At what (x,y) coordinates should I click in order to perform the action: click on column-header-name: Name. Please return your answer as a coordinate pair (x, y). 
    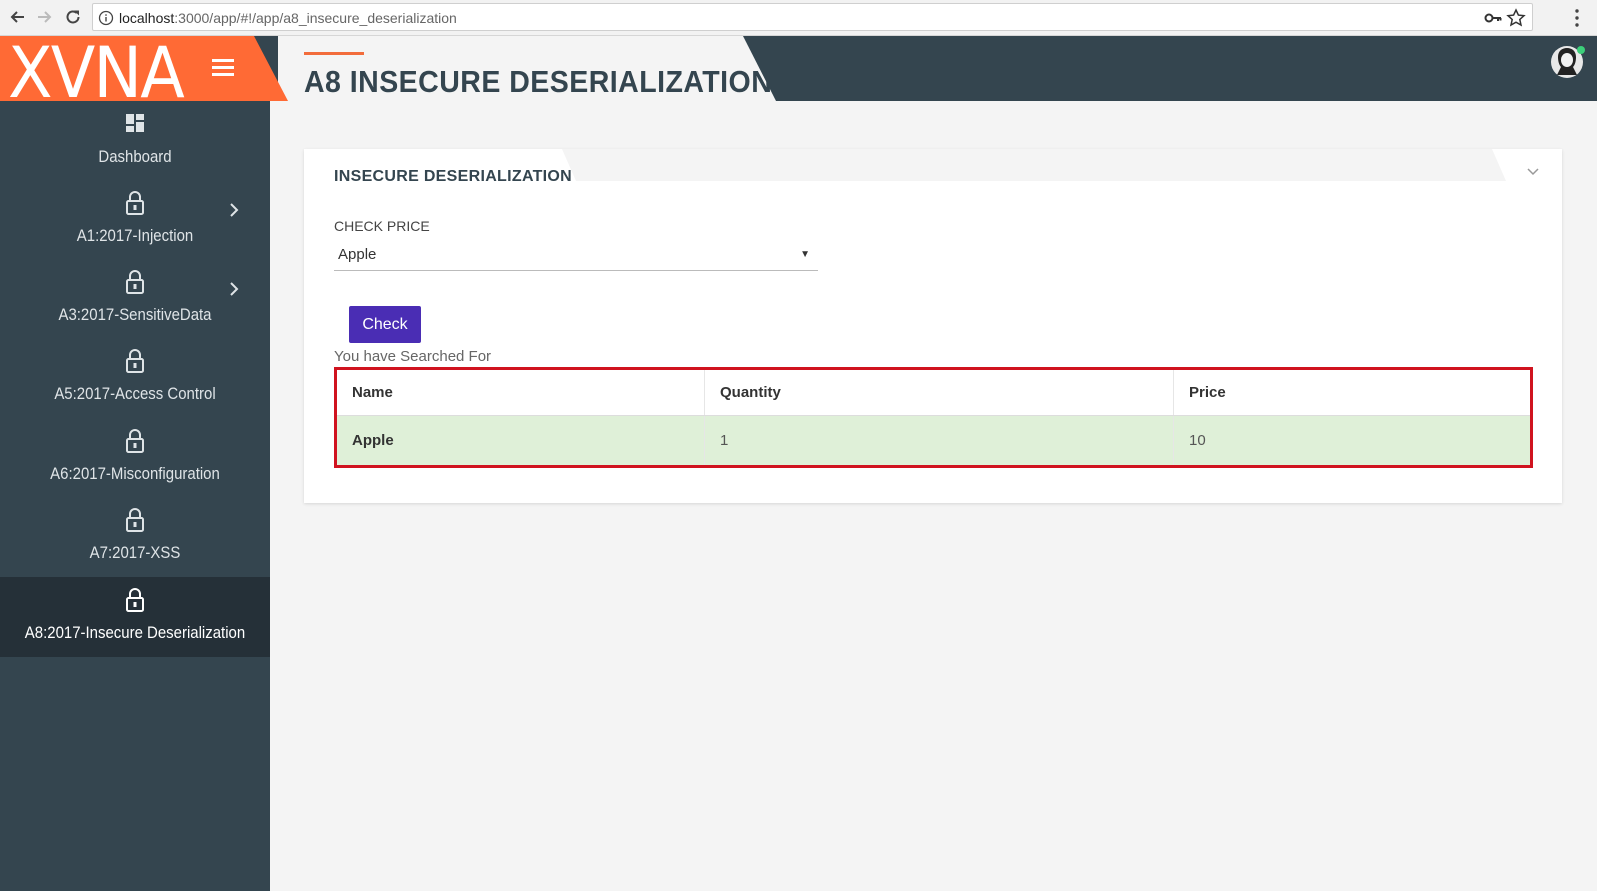
    Looking at the image, I should click on (520, 392).